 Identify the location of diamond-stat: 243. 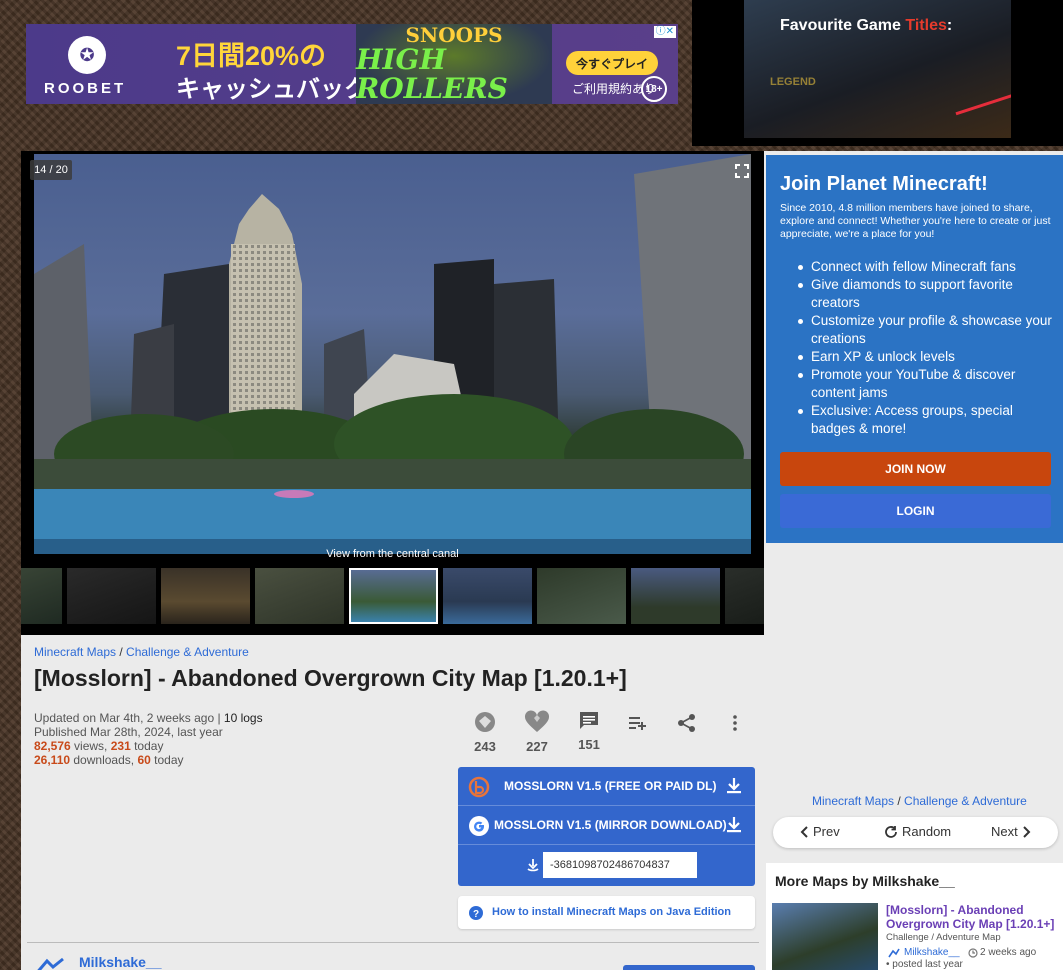
(485, 732).